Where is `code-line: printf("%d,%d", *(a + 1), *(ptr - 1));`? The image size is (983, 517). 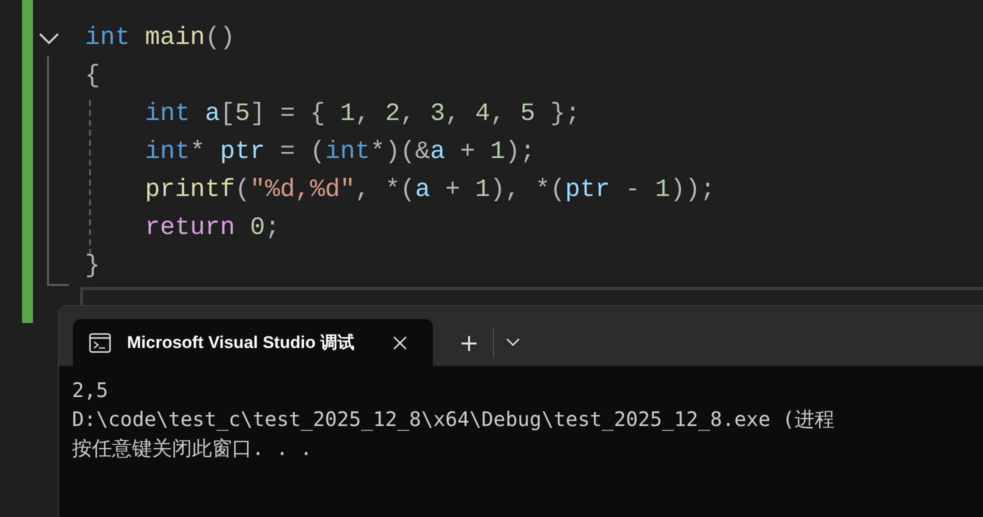 code-line: printf("%d,%d", *(a + 1), *(ptr - 1)); is located at coordinates (430, 190).